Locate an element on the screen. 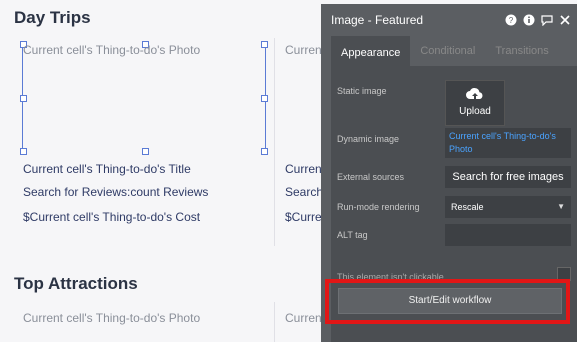 The width and height of the screenshot is (577, 342). panel-header: Image - Featured ? is located at coordinates (449, 20).